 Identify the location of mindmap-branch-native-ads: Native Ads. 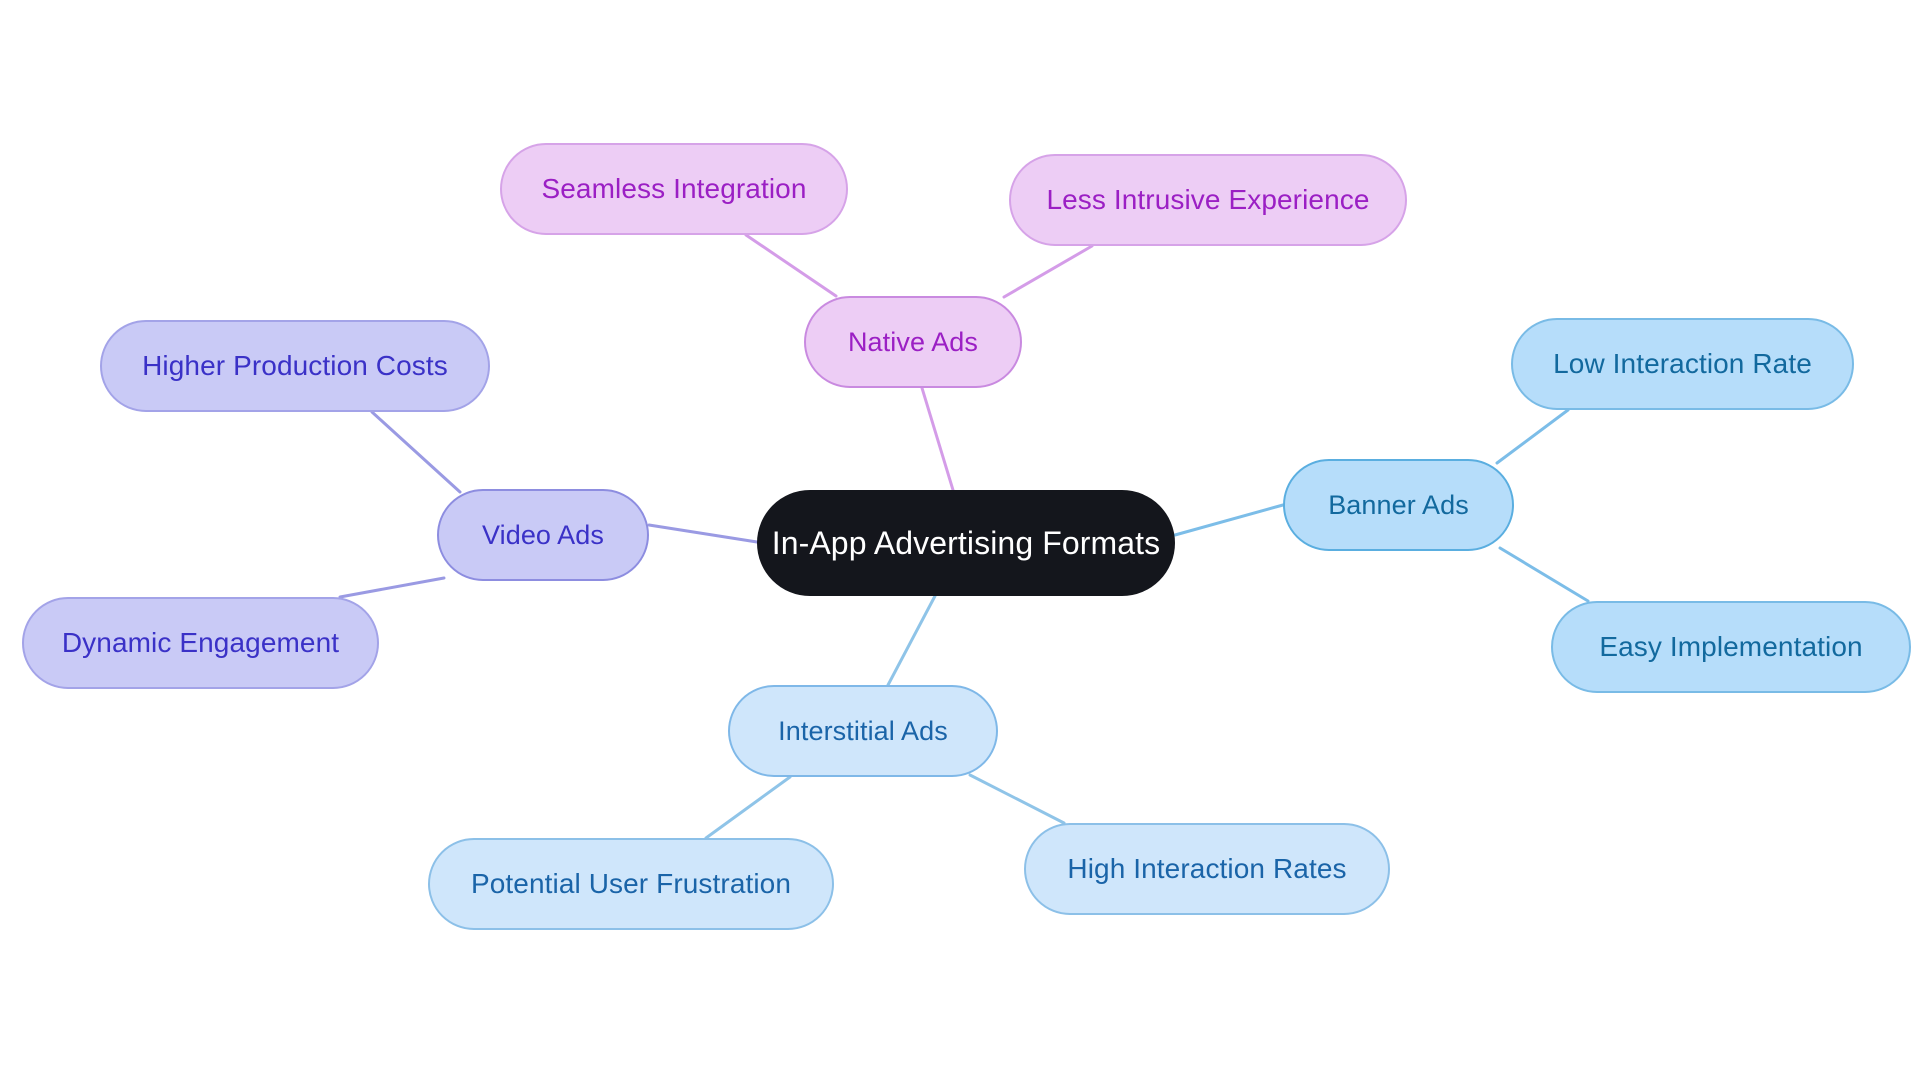
(913, 342).